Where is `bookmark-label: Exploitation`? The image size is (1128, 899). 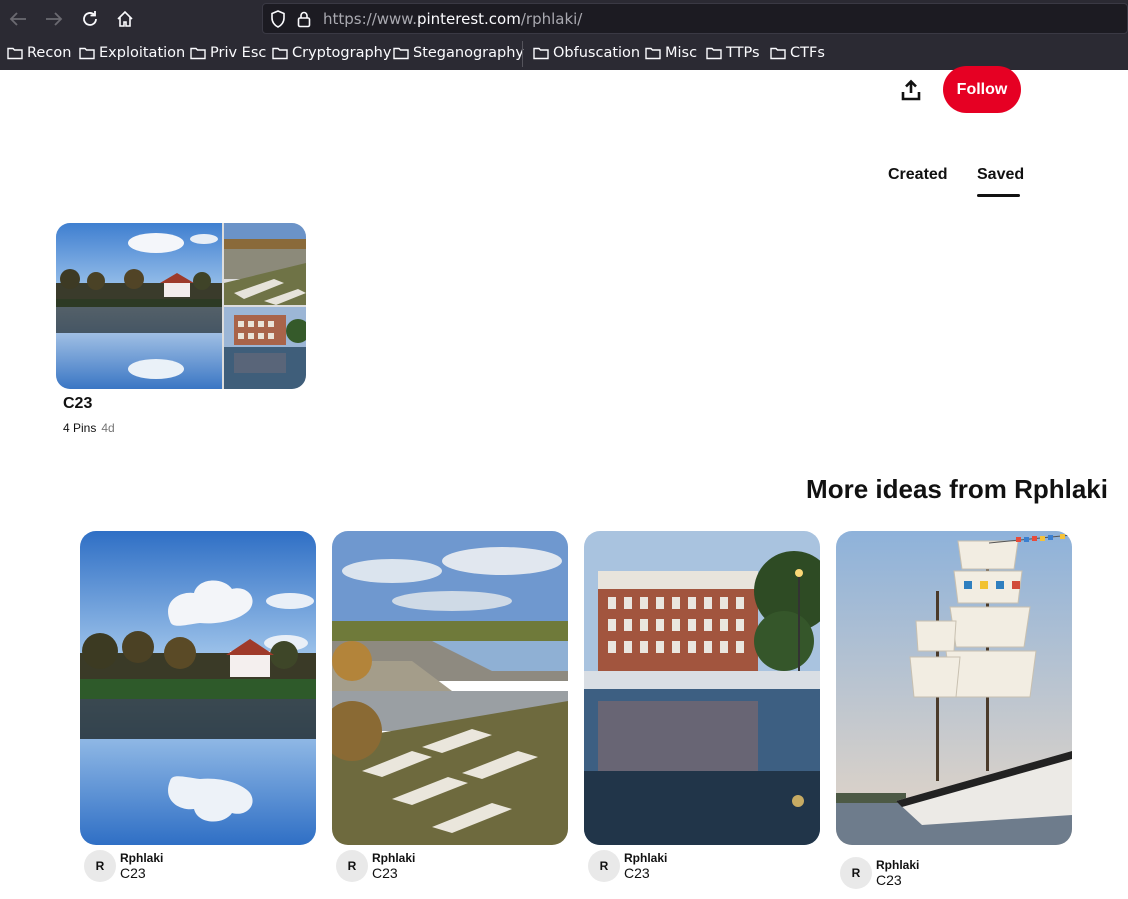
bookmark-label: Exploitation is located at coordinates (142, 53).